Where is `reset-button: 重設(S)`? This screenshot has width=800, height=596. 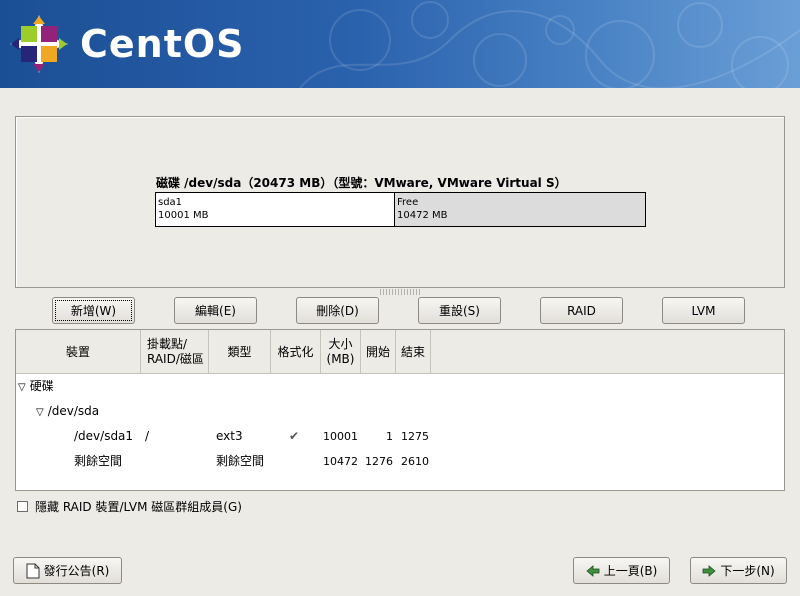 reset-button: 重設(S) is located at coordinates (459, 310).